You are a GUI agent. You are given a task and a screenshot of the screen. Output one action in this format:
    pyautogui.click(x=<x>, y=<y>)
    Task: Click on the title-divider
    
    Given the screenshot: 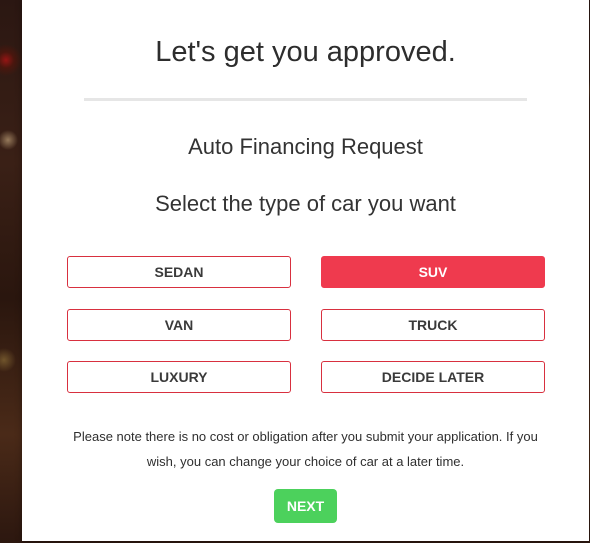 What is the action you would take?
    pyautogui.click(x=305, y=99)
    